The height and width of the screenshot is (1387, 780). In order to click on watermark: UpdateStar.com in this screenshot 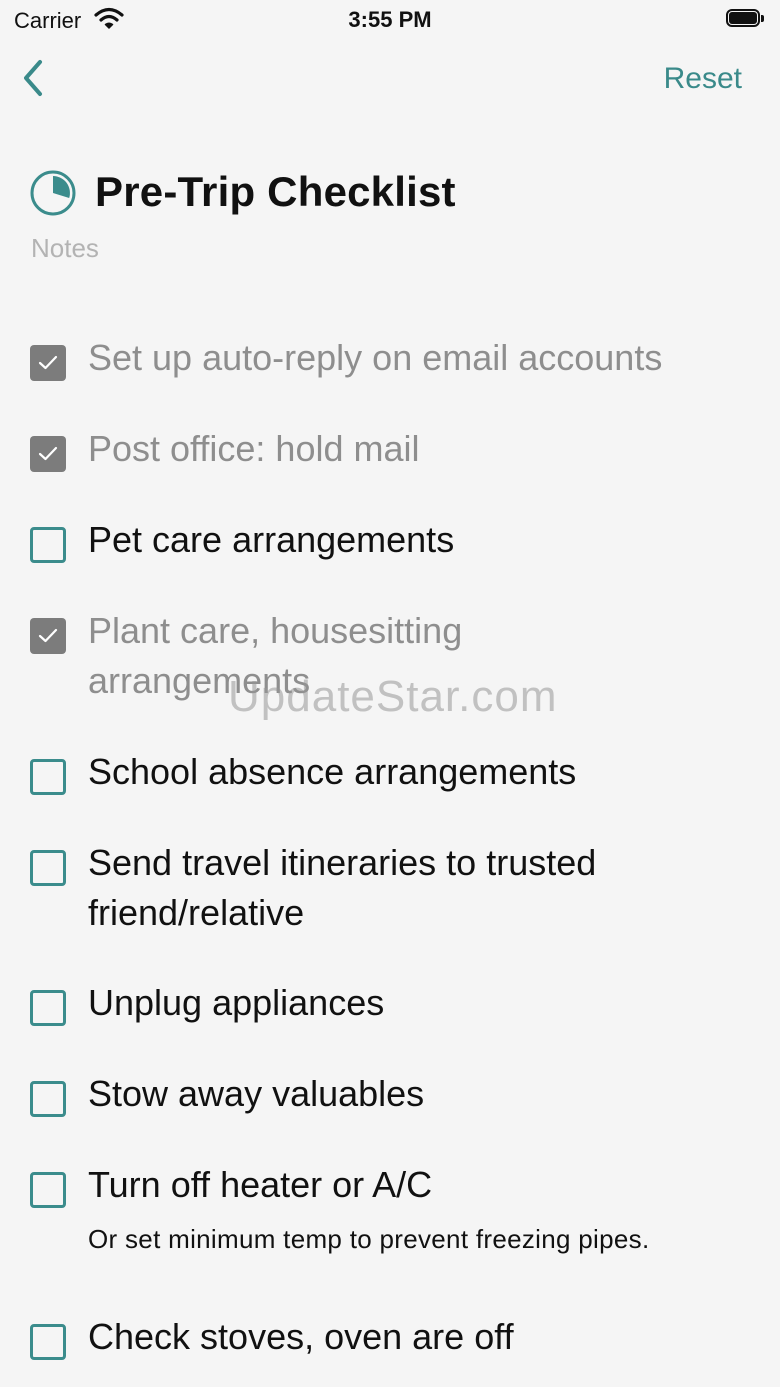, I will do `click(393, 696)`.